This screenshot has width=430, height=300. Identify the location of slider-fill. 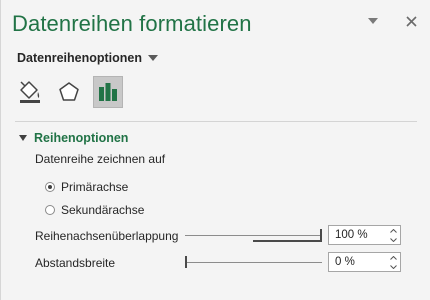
(287, 241).